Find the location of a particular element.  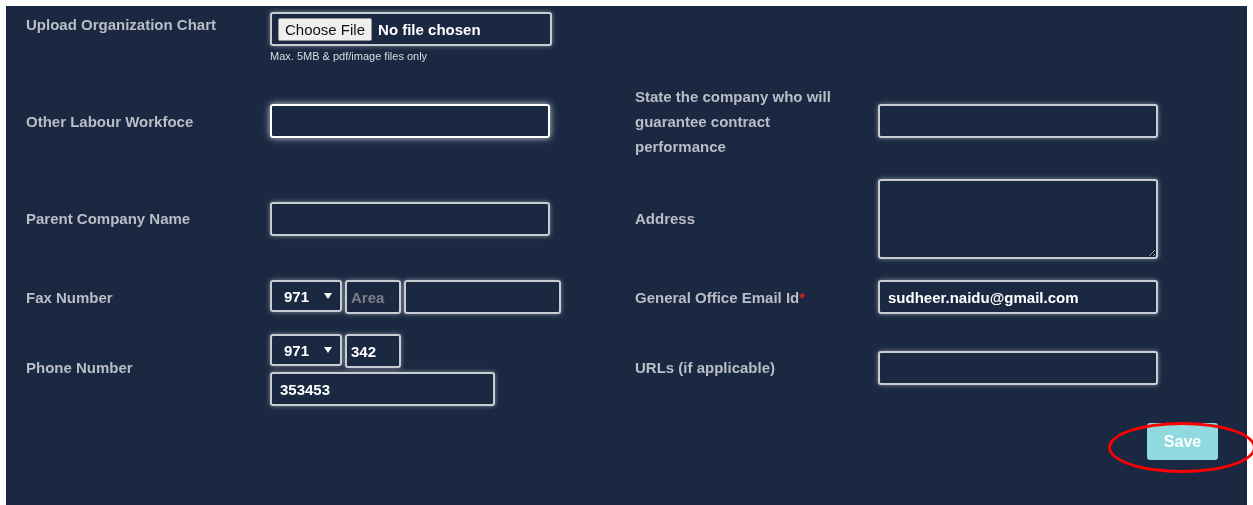

choose-file-button: Choose File is located at coordinates (325, 29).